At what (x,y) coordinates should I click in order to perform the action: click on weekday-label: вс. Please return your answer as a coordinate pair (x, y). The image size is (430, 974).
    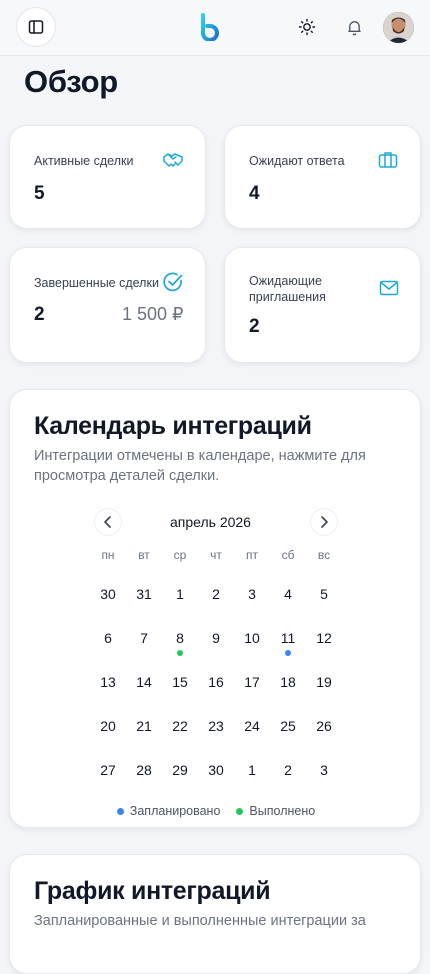
    Looking at the image, I should click on (324, 555).